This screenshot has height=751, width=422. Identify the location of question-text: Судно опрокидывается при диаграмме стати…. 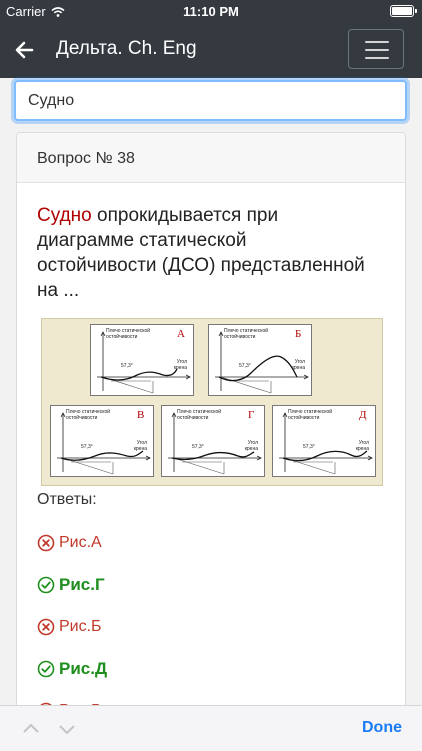
(202, 253).